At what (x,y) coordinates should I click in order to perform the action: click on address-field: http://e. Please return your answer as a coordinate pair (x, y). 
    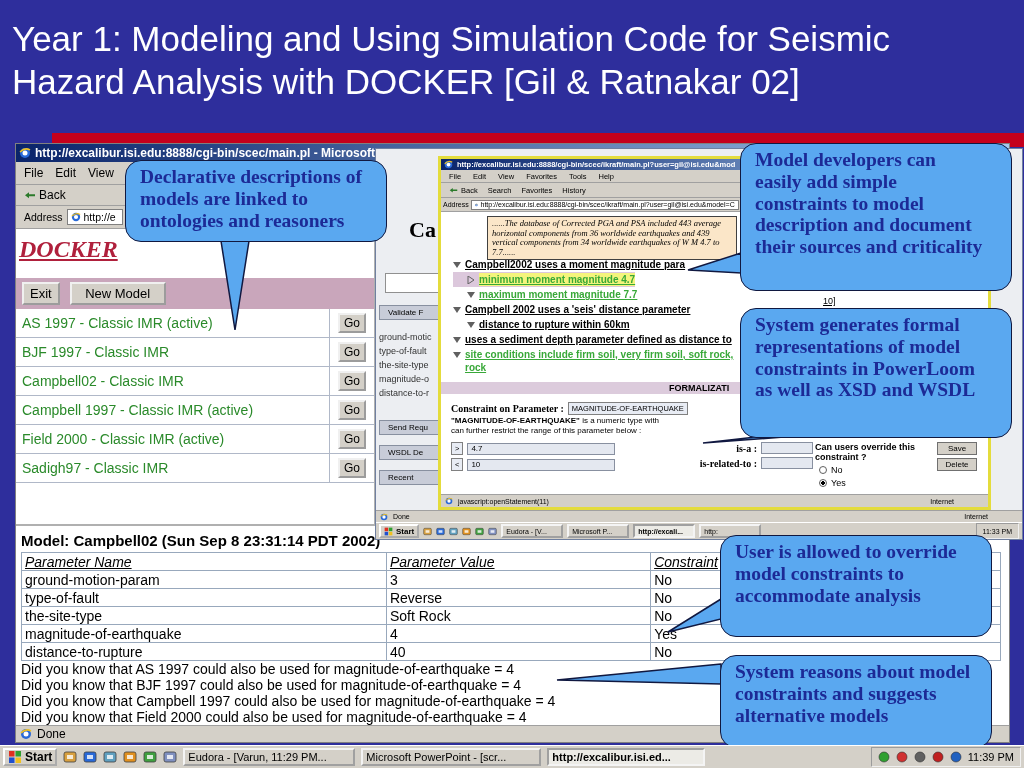
    Looking at the image, I should click on (94, 217).